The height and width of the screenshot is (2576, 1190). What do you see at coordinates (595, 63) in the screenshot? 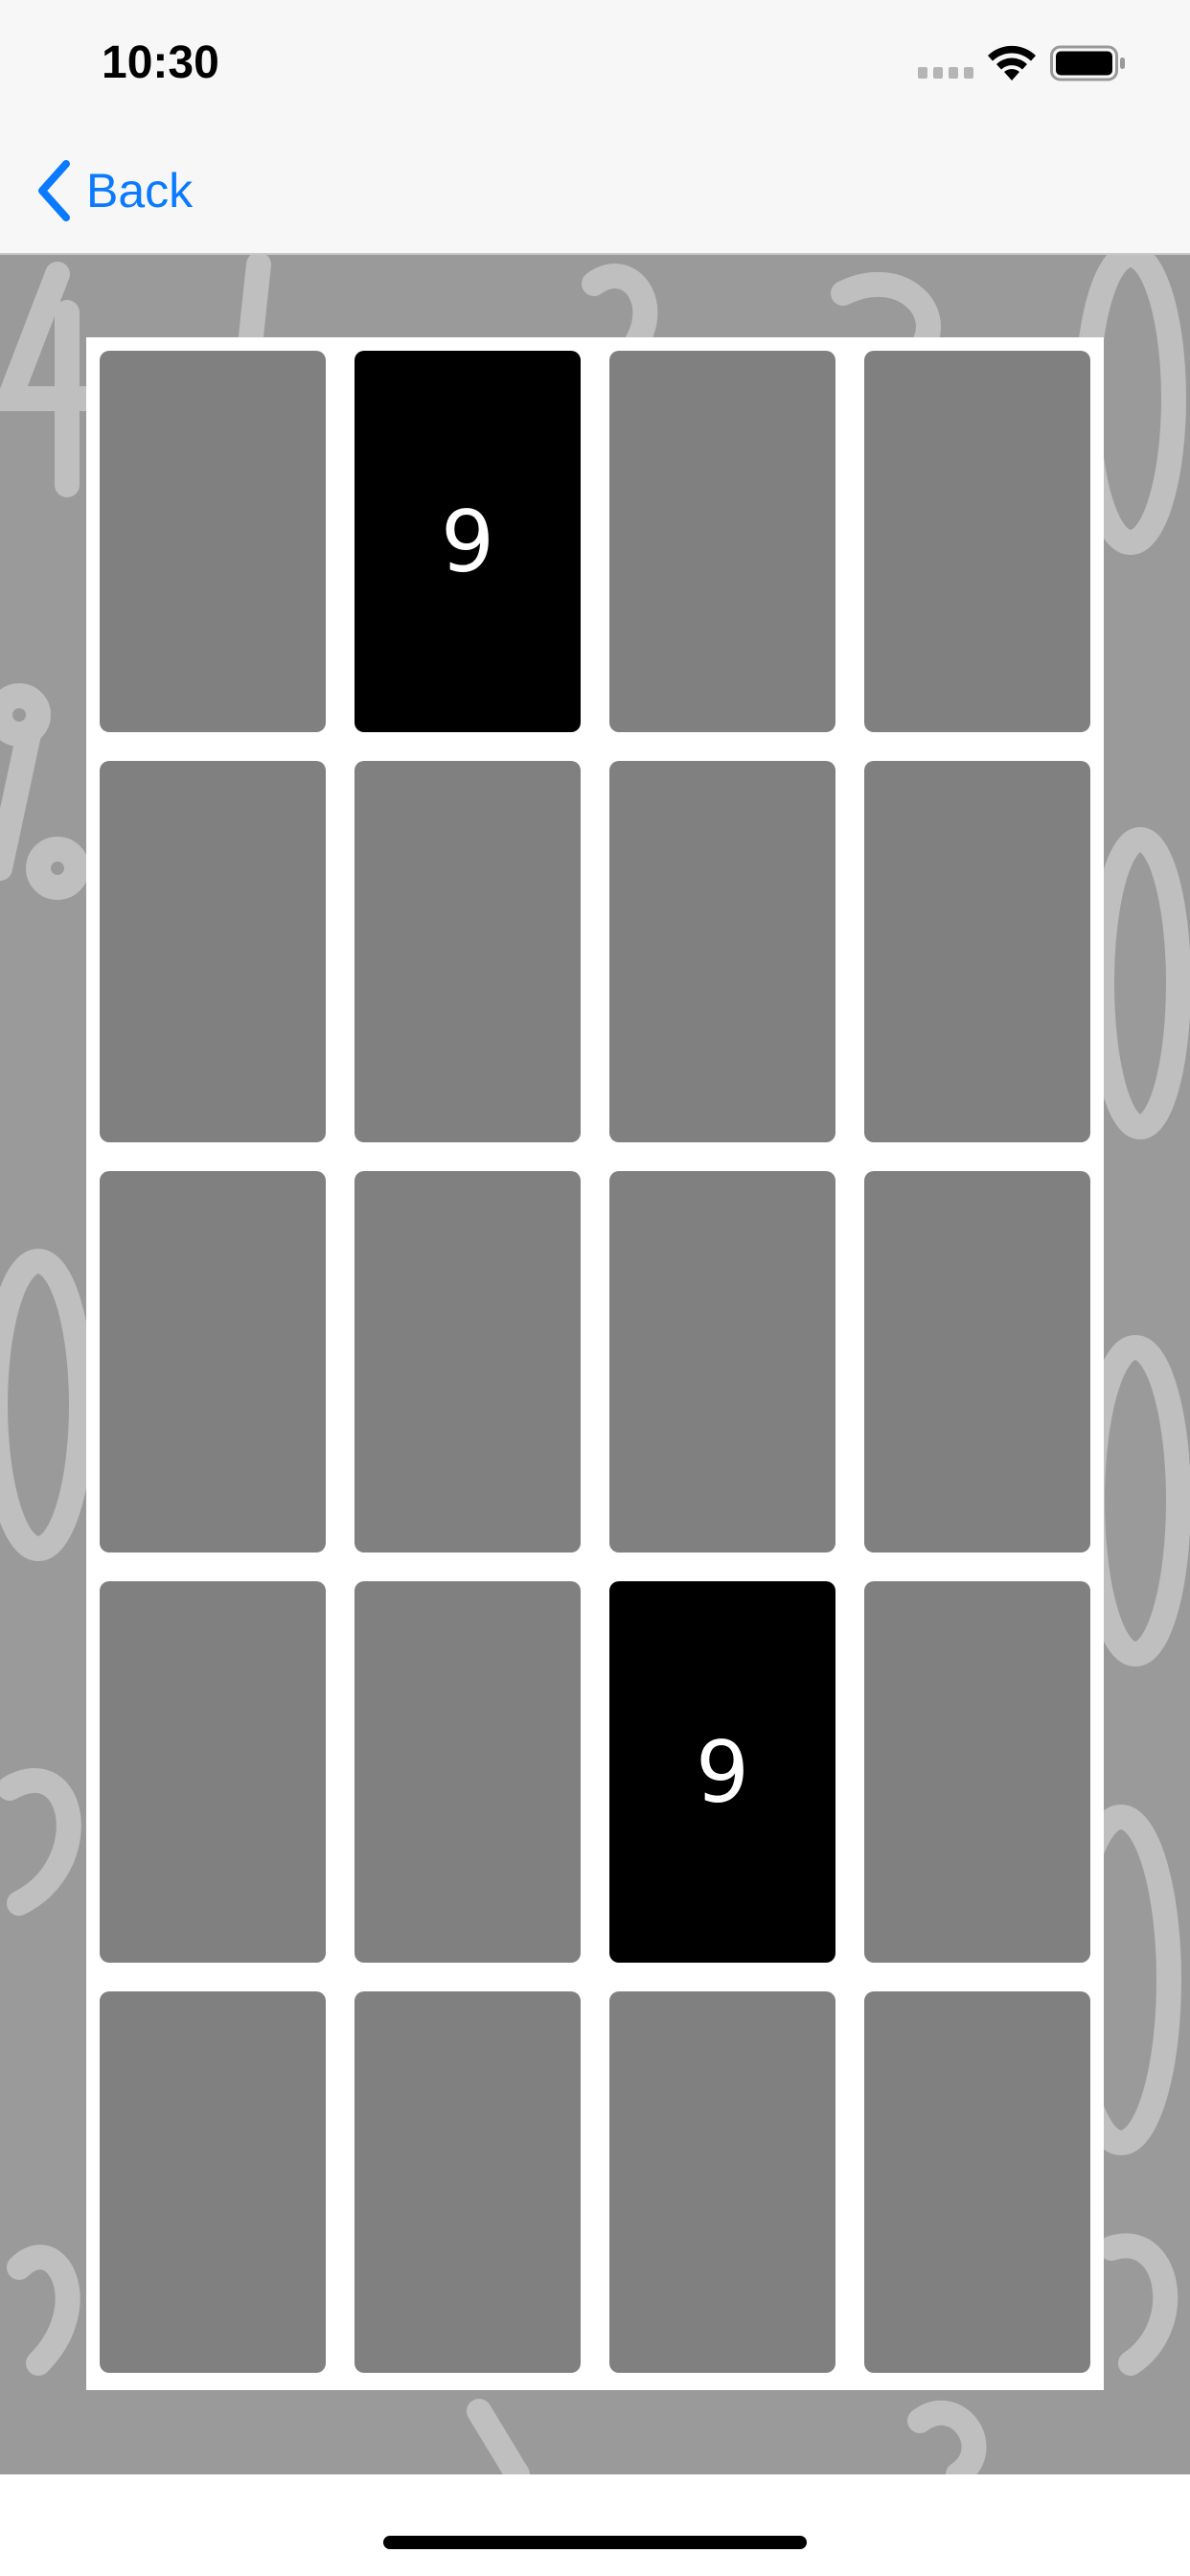
I see `status-bar: 10:30` at bounding box center [595, 63].